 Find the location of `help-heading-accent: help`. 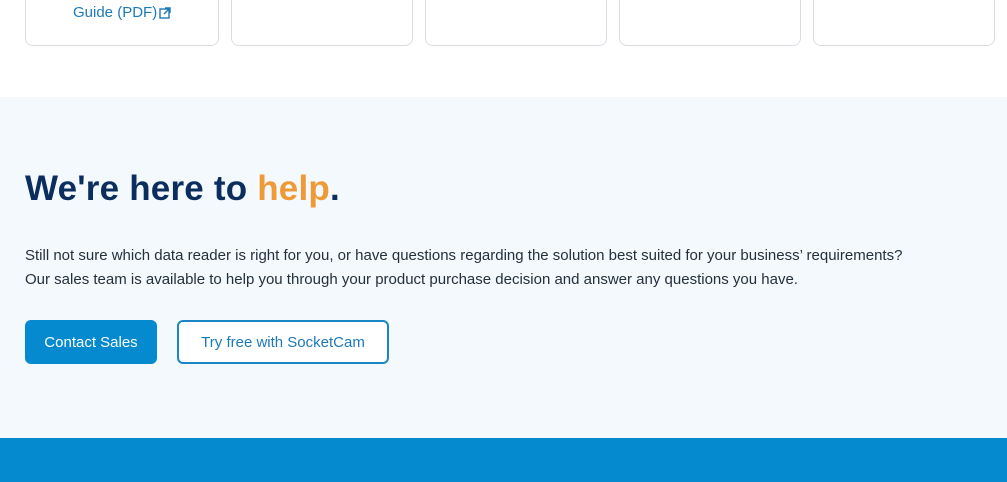

help-heading-accent: help is located at coordinates (293, 188).